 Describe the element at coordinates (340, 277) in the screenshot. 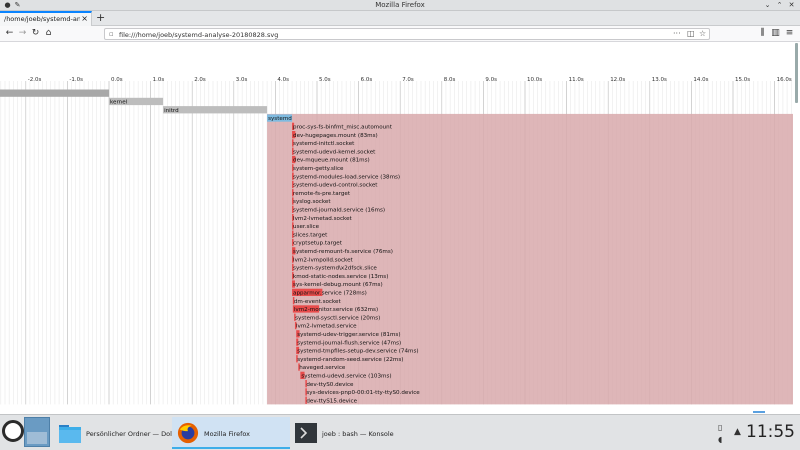

I see `bar-label: kmod-static-nodes.service (13ms)` at that location.